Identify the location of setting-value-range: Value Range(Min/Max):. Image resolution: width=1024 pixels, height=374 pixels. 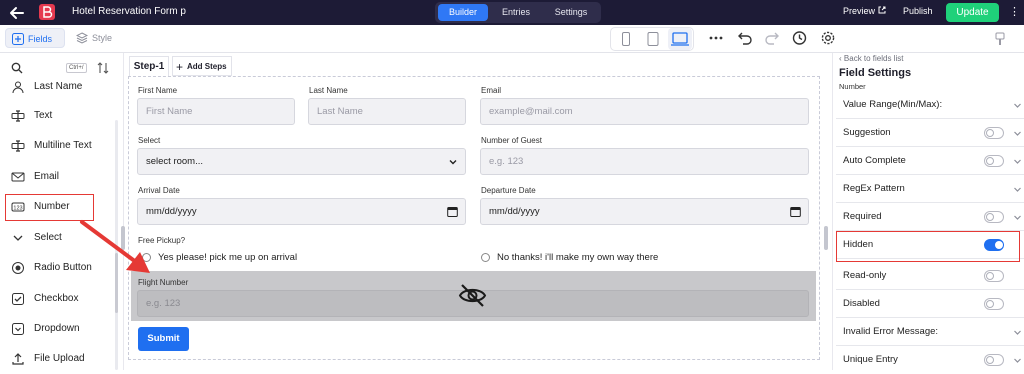
(930, 105).